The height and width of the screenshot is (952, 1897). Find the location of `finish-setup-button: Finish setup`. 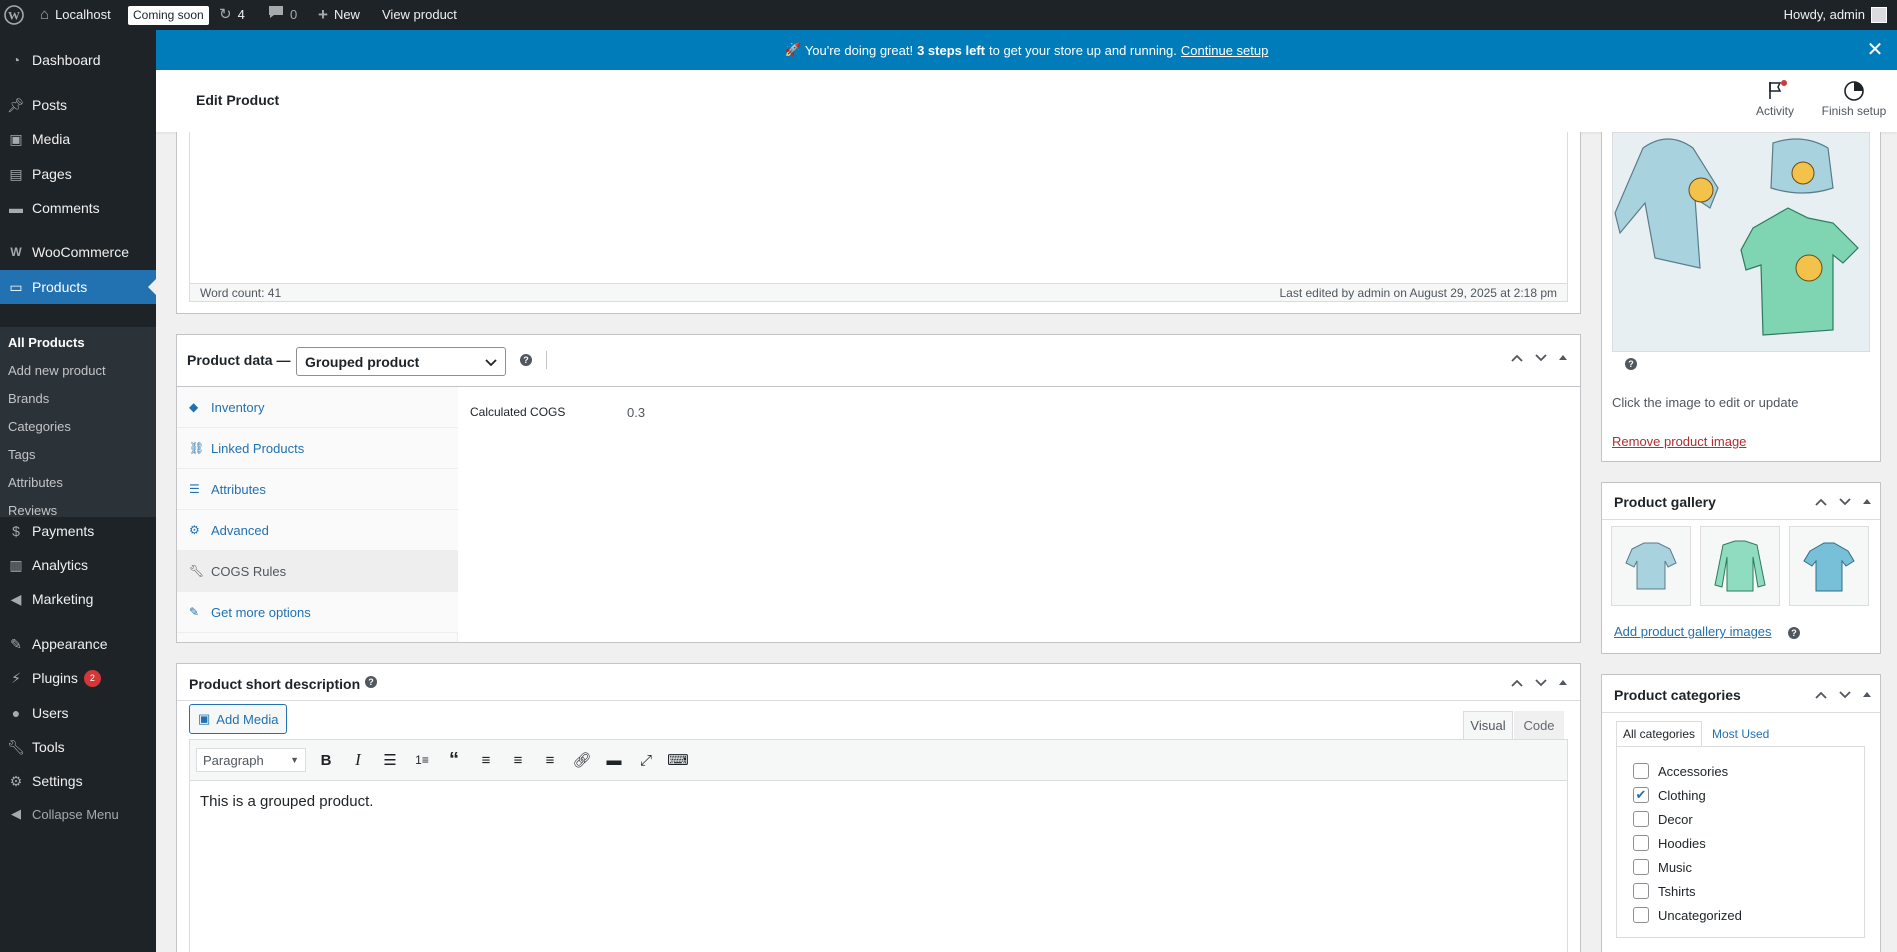

finish-setup-button: Finish setup is located at coordinates (1854, 99).